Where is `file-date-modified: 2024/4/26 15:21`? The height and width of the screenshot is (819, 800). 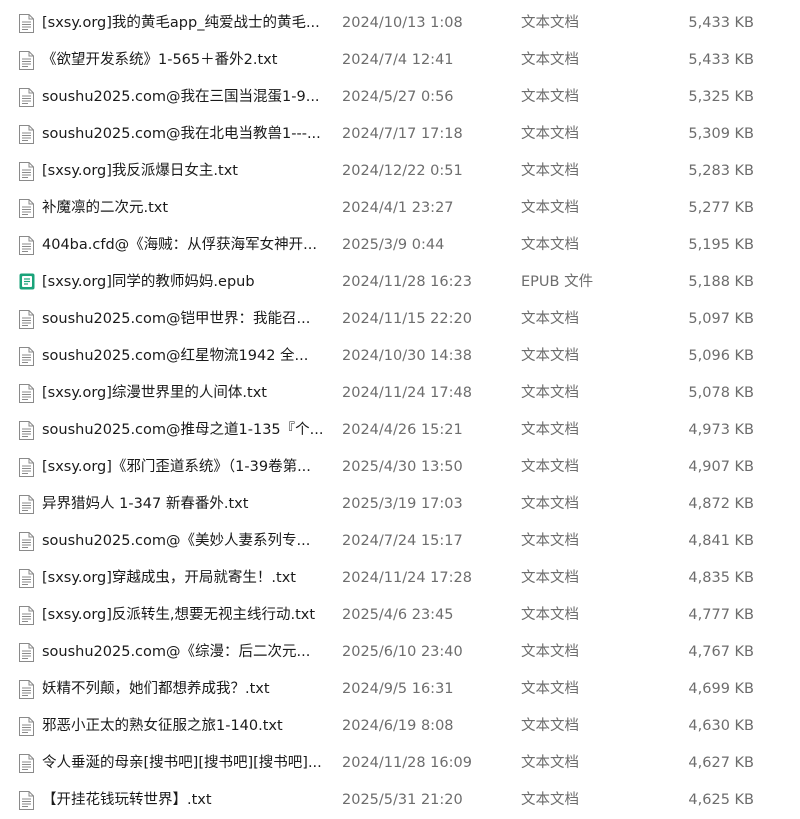 file-date-modified: 2024/4/26 15:21 is located at coordinates (402, 430).